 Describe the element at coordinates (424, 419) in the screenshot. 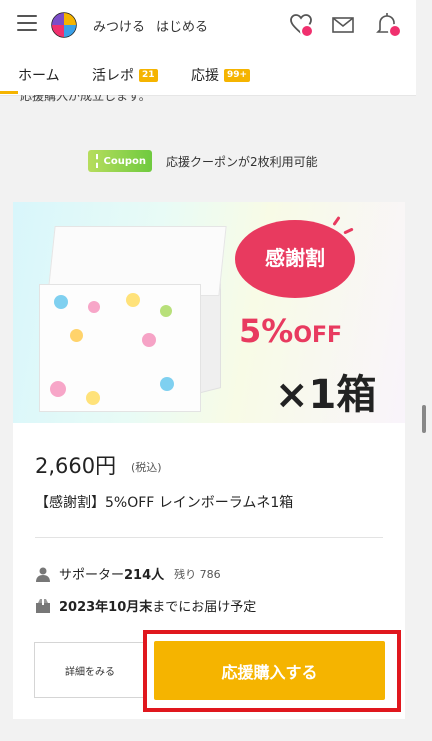

I see `scrollbar-thumb` at that location.